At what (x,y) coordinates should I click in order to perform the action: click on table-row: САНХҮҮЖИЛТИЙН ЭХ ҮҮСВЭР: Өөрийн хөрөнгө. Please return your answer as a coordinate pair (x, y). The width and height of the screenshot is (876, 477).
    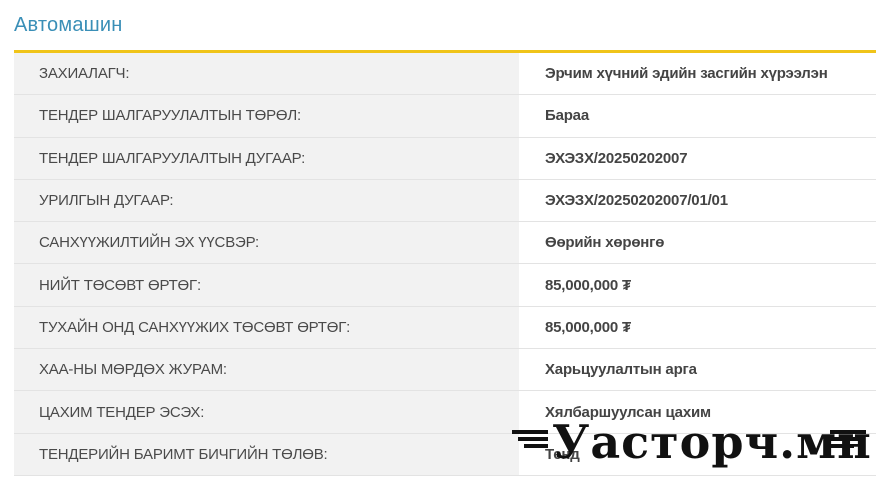
    Looking at the image, I should click on (445, 243).